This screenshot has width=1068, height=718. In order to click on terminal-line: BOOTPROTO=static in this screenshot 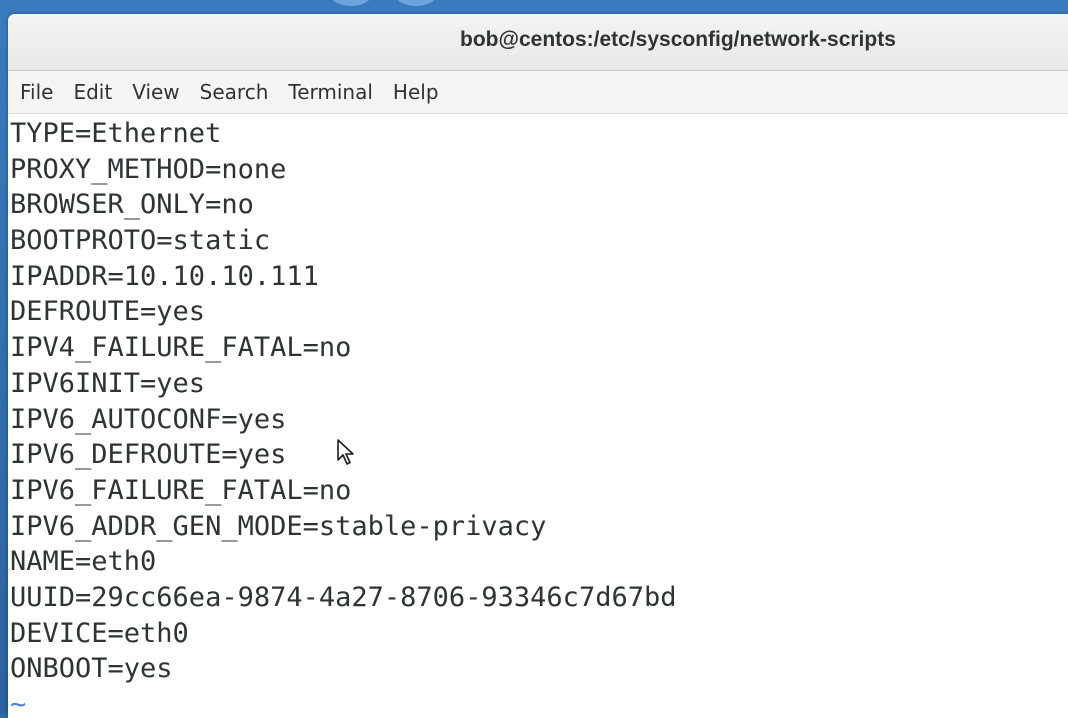, I will do `click(140, 241)`.